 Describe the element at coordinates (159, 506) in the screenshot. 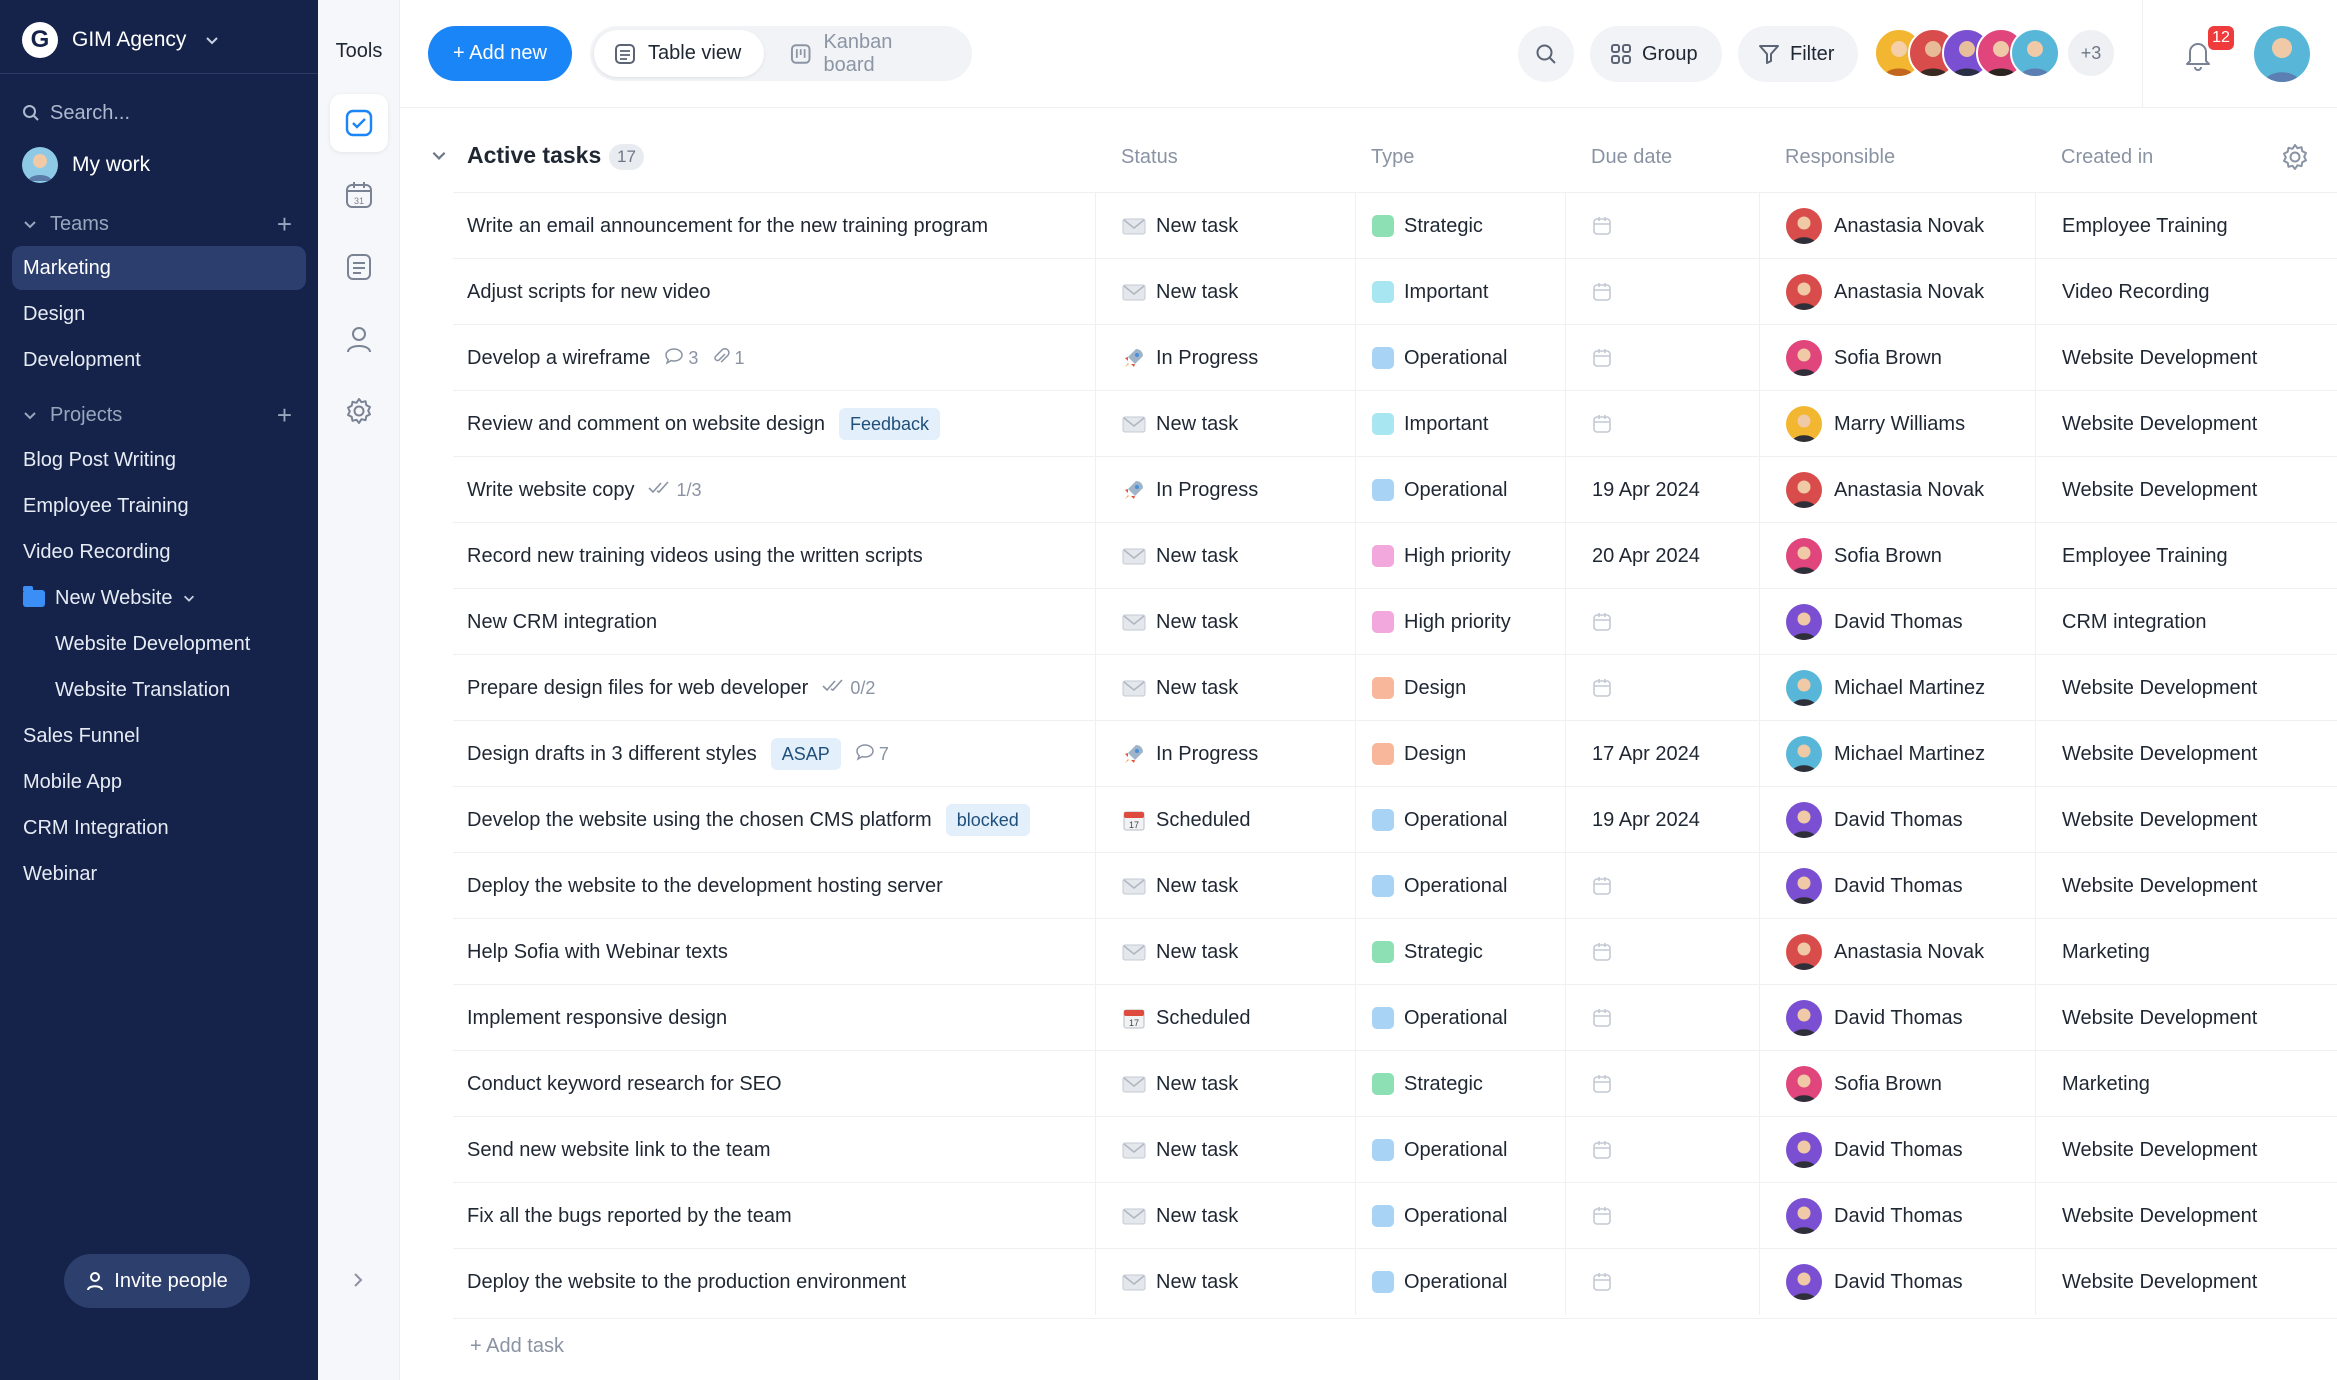

I see `sidebar-item-employee-training: Employee Training` at that location.